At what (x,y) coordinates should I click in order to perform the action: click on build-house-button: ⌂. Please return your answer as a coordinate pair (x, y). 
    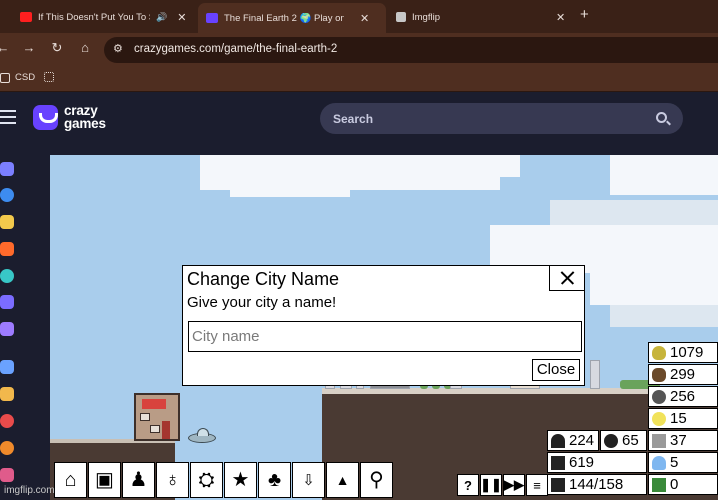
    Looking at the image, I should click on (70, 480).